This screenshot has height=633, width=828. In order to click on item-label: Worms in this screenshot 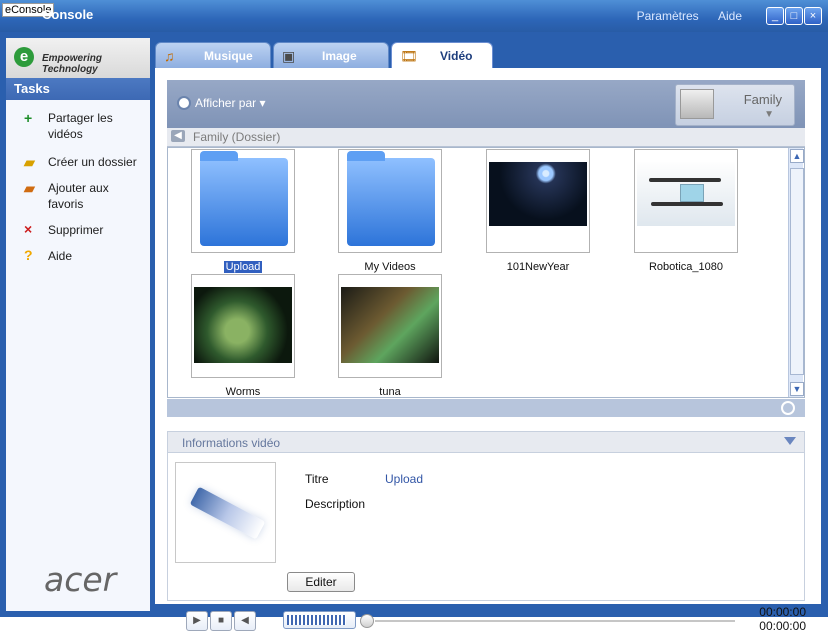, I will do `click(243, 392)`.